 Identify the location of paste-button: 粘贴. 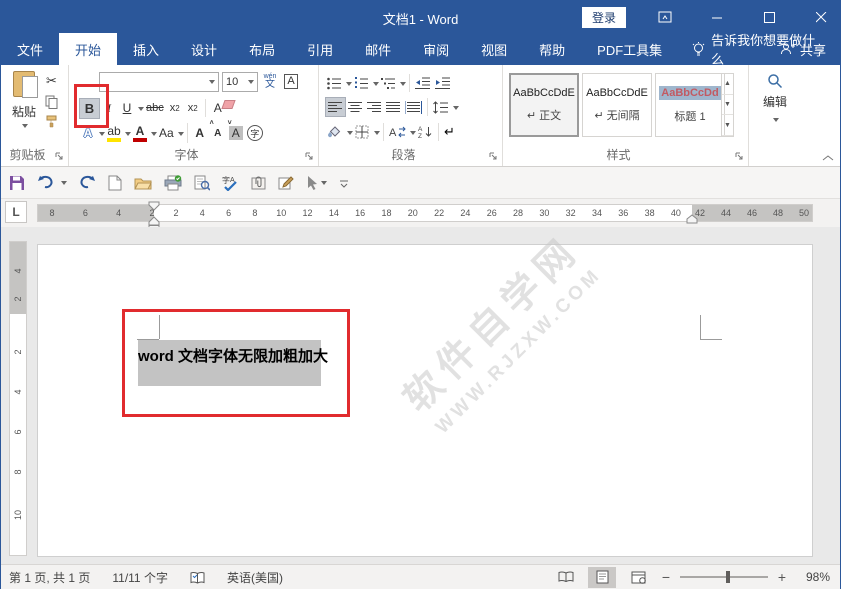
(24, 107).